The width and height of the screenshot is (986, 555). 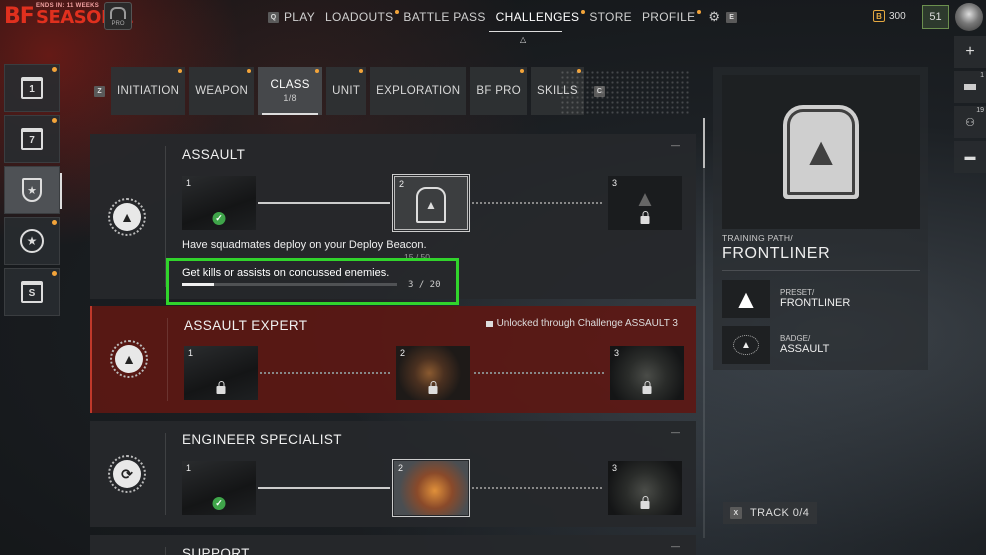 I want to click on card-title: SUPPORT, so click(x=216, y=550).